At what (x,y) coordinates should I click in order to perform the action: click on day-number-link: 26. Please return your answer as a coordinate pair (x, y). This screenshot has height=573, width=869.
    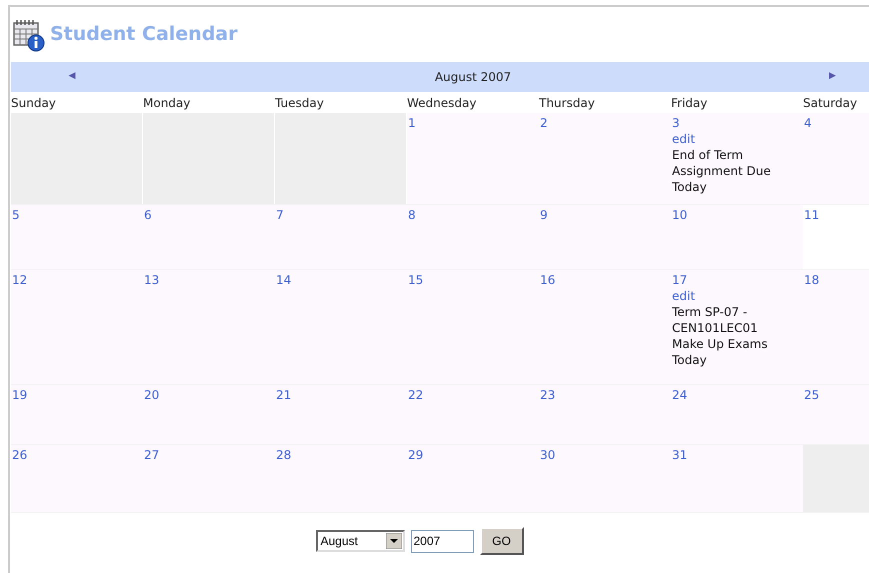
    Looking at the image, I should click on (20, 455).